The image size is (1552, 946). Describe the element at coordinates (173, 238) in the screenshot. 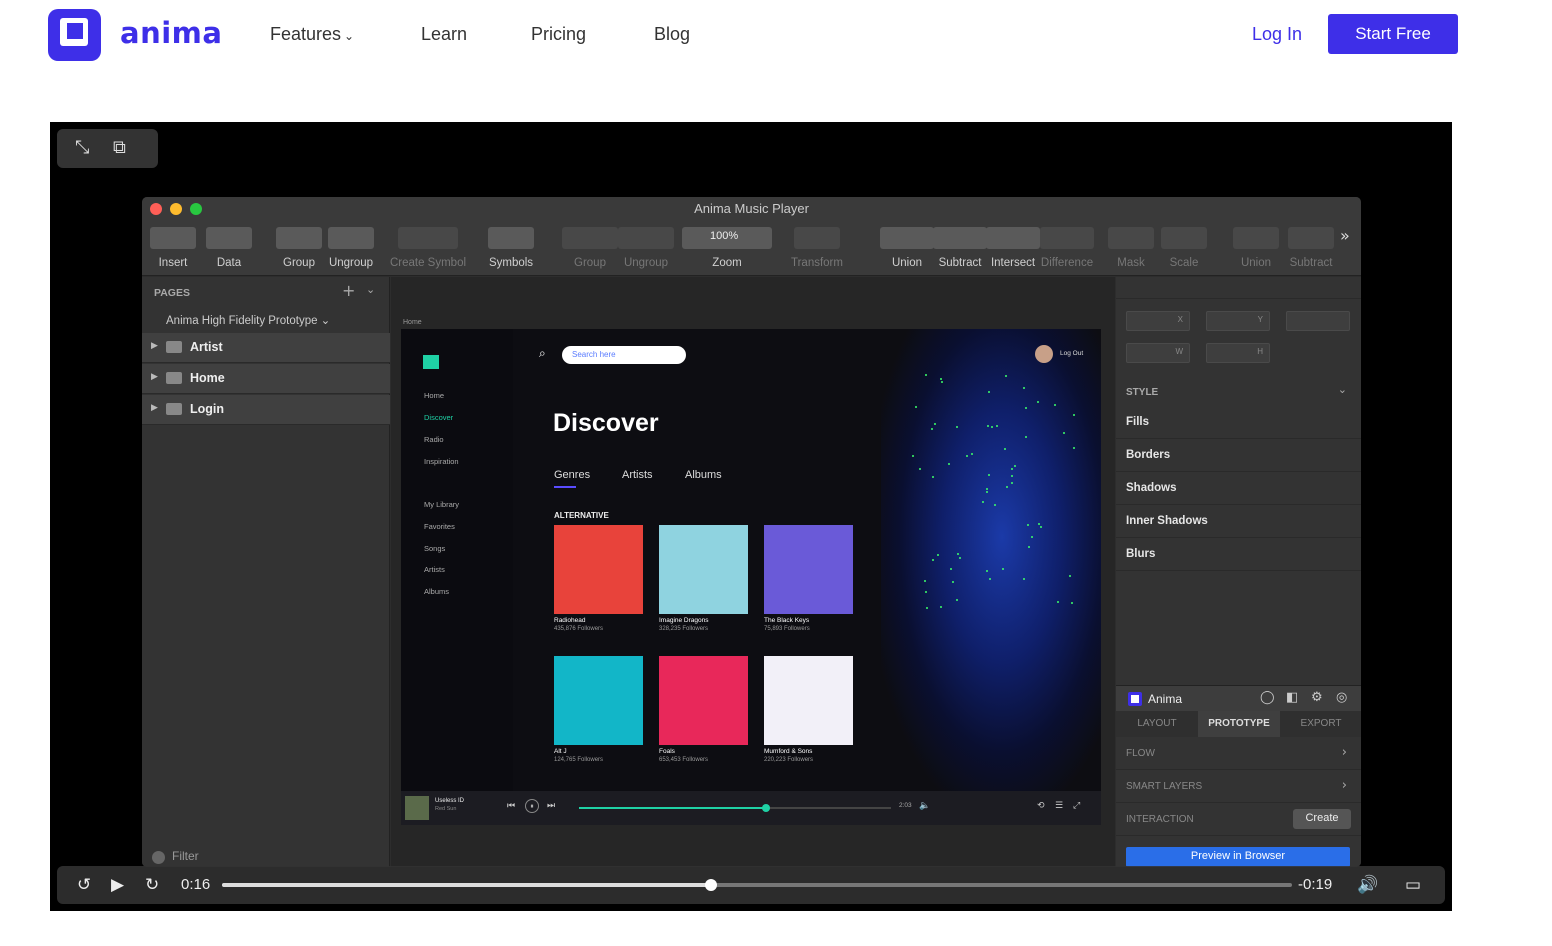

I see `toolbar-insert-button` at that location.